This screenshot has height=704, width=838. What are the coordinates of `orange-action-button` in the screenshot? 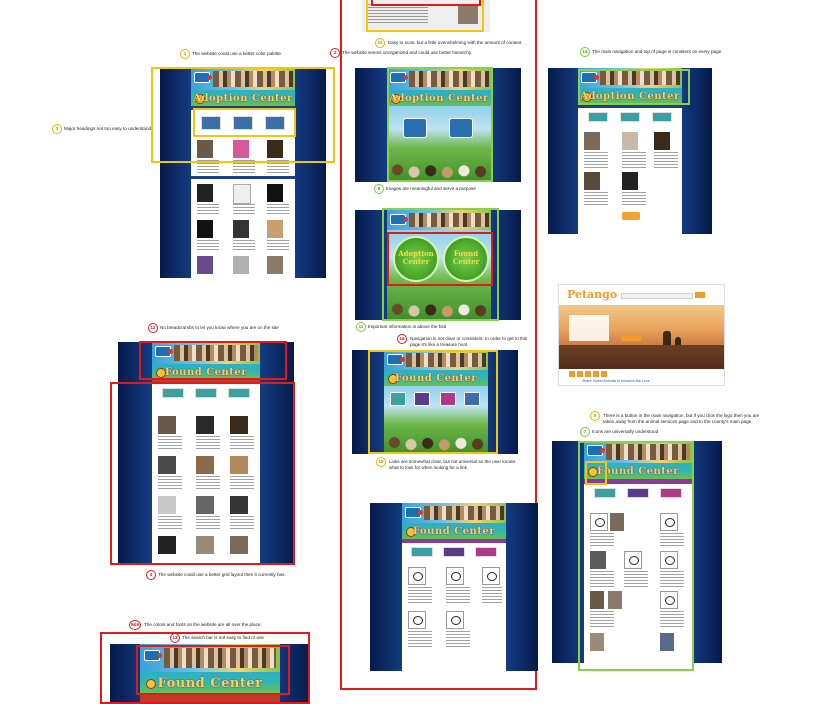 It's located at (631, 216).